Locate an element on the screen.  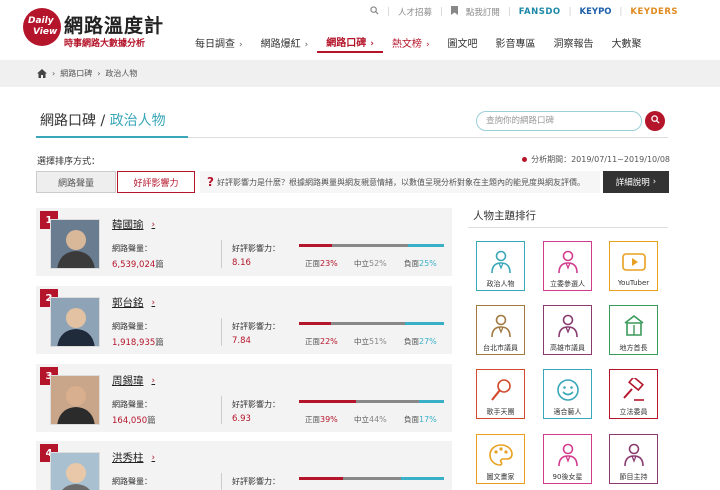
influence-value: 6.93 is located at coordinates (241, 419).